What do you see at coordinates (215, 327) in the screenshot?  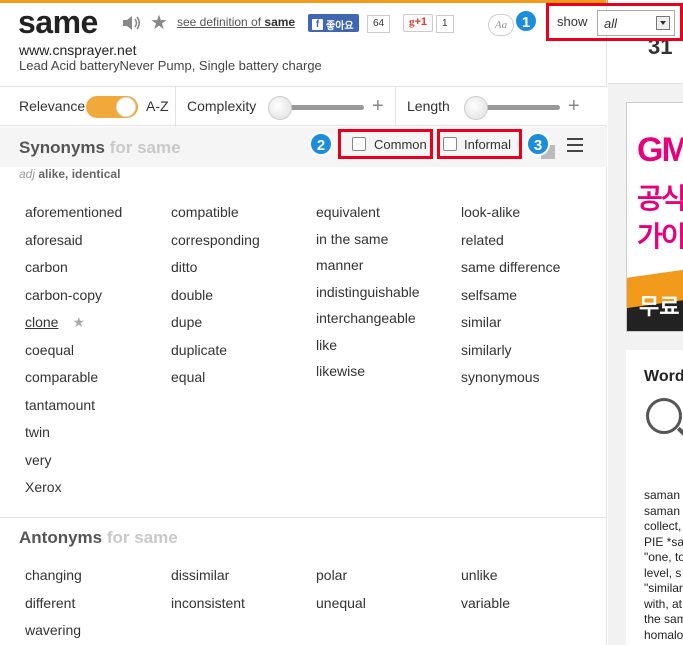 I see `synonym-word: dupe` at bounding box center [215, 327].